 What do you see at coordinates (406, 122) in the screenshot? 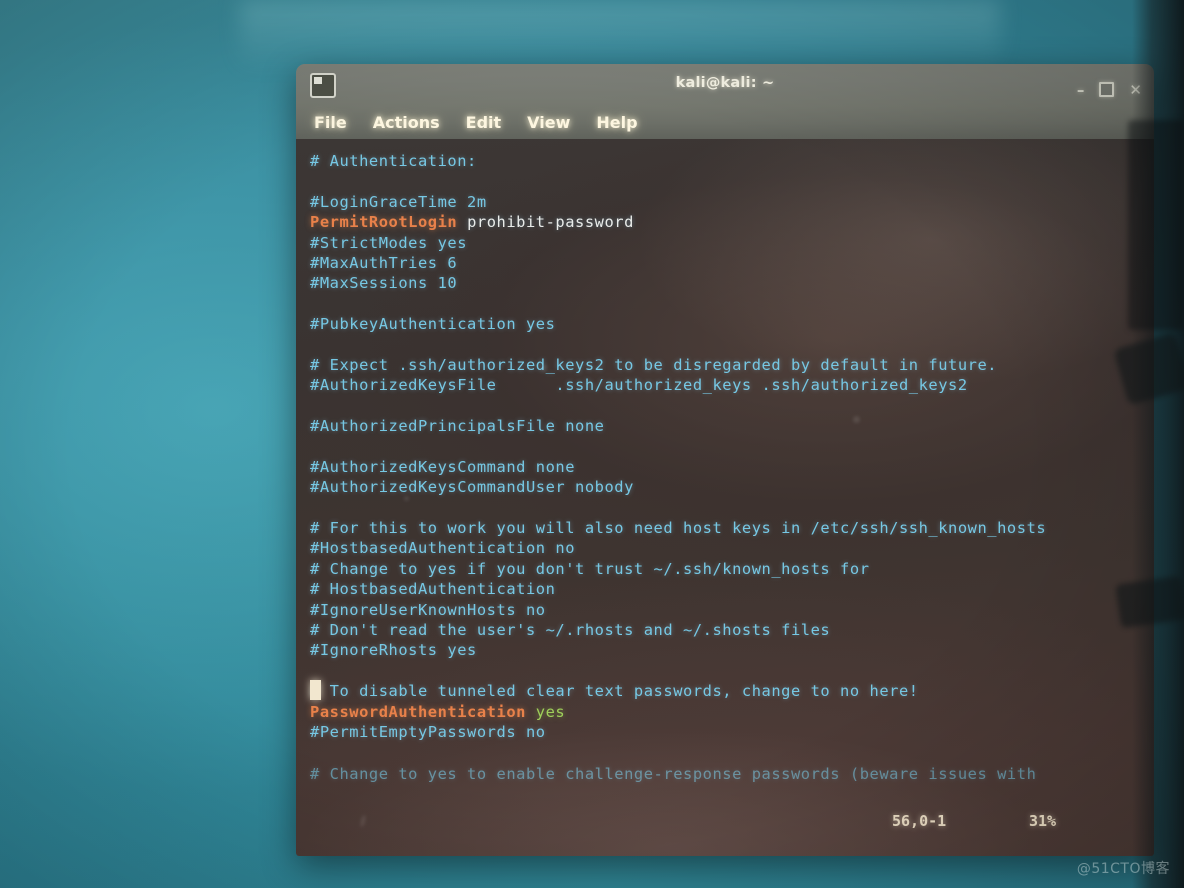
I see `menu-item-actions: Actions` at bounding box center [406, 122].